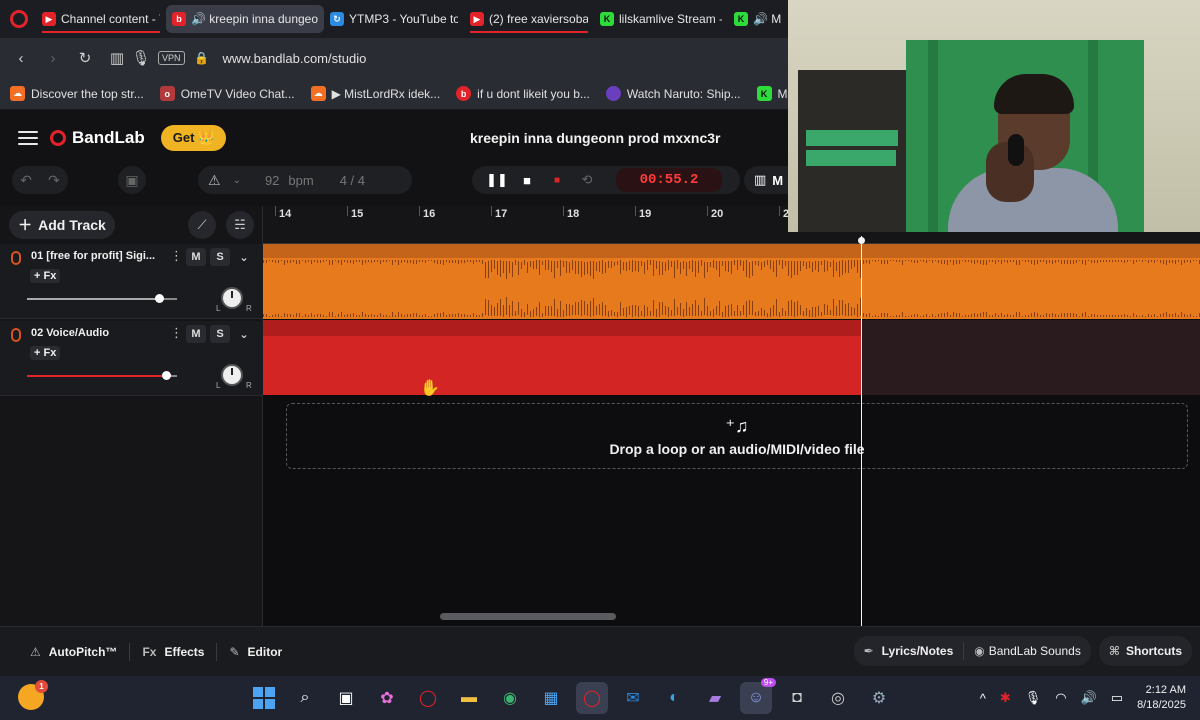 Image resolution: width=1200 pixels, height=720 pixels. I want to click on horizontal-scrollbar, so click(528, 616).